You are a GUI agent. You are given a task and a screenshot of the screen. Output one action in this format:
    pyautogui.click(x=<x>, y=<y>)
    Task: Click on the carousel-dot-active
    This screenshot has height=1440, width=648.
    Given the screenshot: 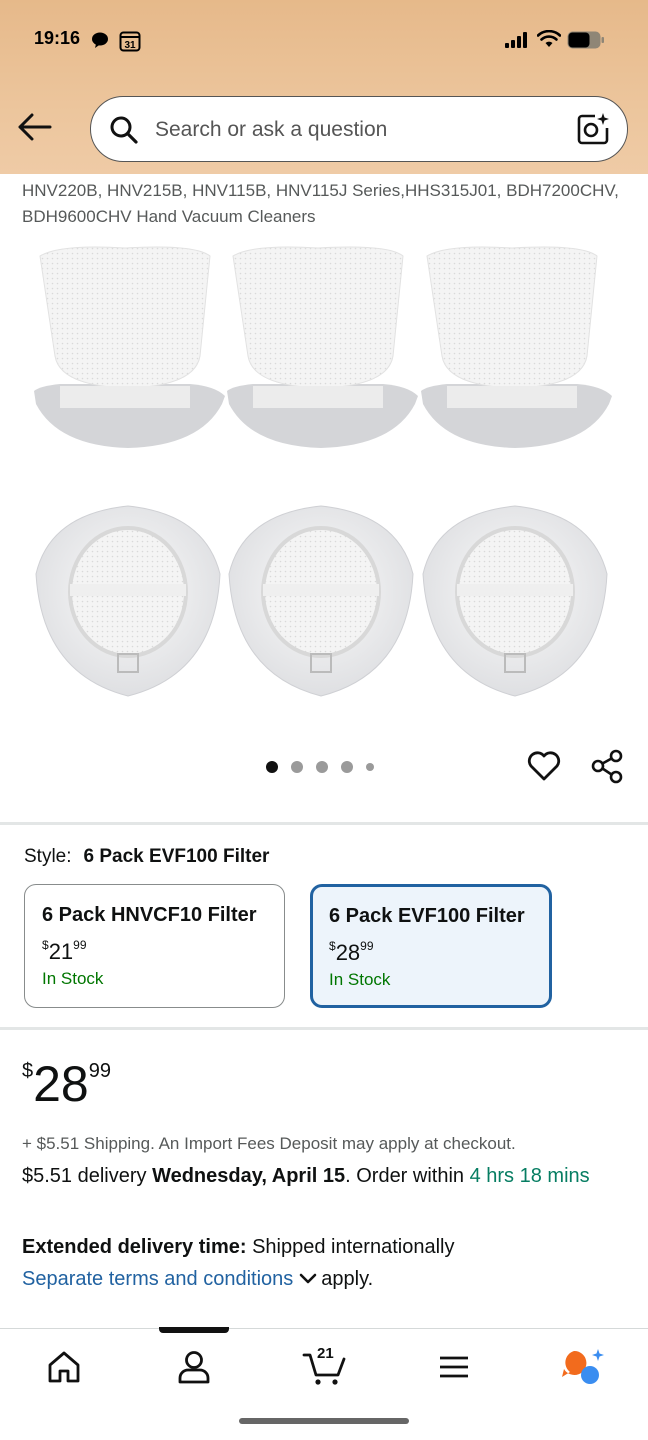 What is the action you would take?
    pyautogui.click(x=272, y=767)
    